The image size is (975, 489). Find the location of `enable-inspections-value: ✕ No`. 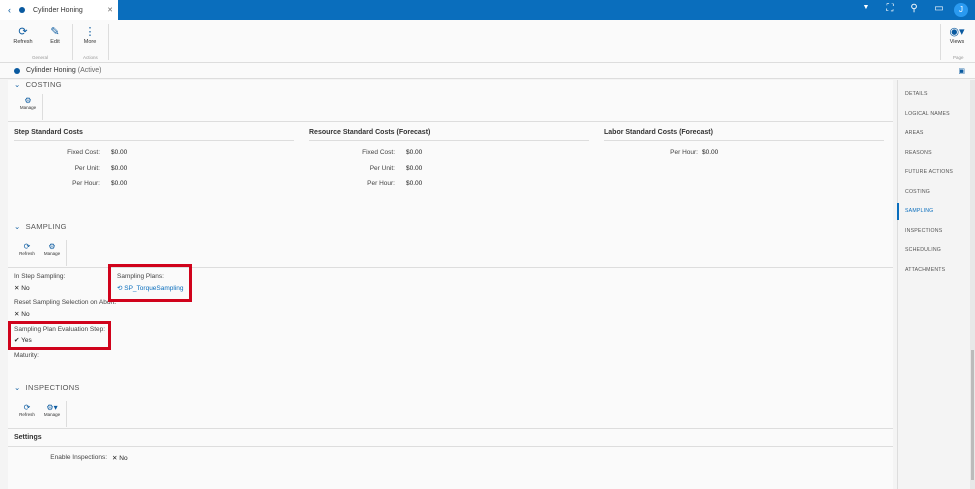

enable-inspections-value: ✕ No is located at coordinates (120, 458).